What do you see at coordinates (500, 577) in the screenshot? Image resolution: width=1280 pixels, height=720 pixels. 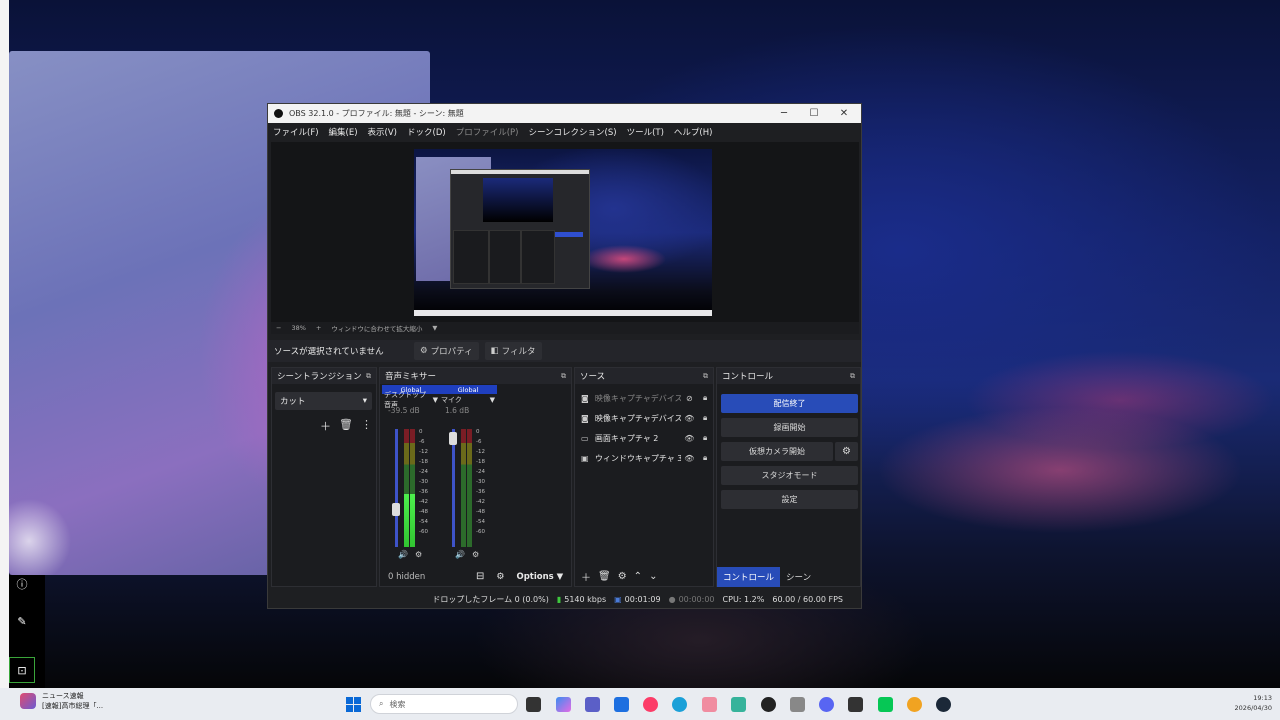 I see `advanced-audio-icon: ⚙` at bounding box center [500, 577].